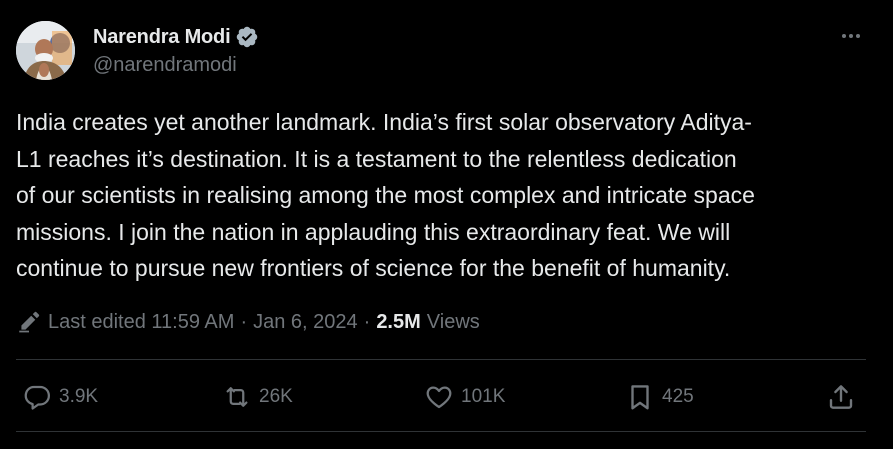 This screenshot has width=893, height=449. I want to click on pencil-icon, so click(29, 322).